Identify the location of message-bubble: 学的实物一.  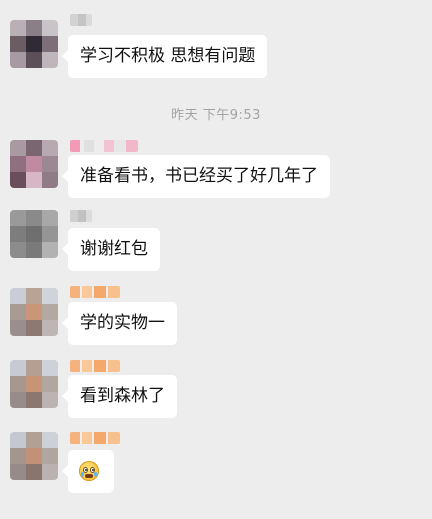
(119, 323).